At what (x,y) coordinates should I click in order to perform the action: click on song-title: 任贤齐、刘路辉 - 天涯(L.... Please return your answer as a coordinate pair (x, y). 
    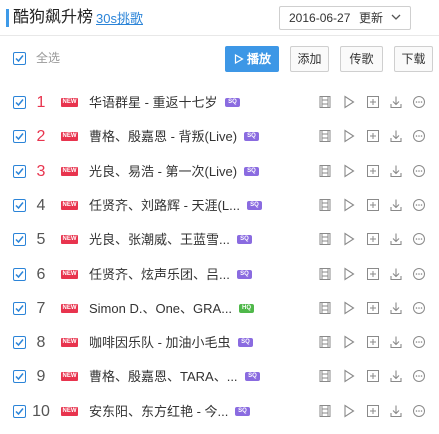
    Looking at the image, I should click on (164, 206).